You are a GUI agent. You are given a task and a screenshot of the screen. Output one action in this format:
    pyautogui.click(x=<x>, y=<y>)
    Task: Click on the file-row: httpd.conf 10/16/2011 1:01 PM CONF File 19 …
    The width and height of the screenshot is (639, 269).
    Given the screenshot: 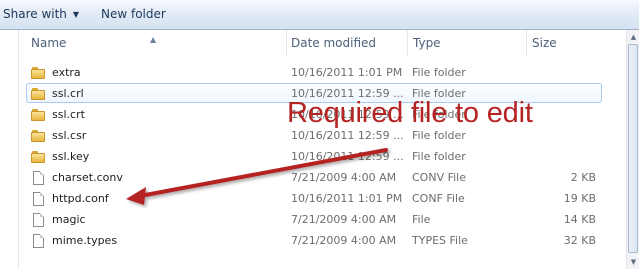 What is the action you would take?
    pyautogui.click(x=314, y=198)
    